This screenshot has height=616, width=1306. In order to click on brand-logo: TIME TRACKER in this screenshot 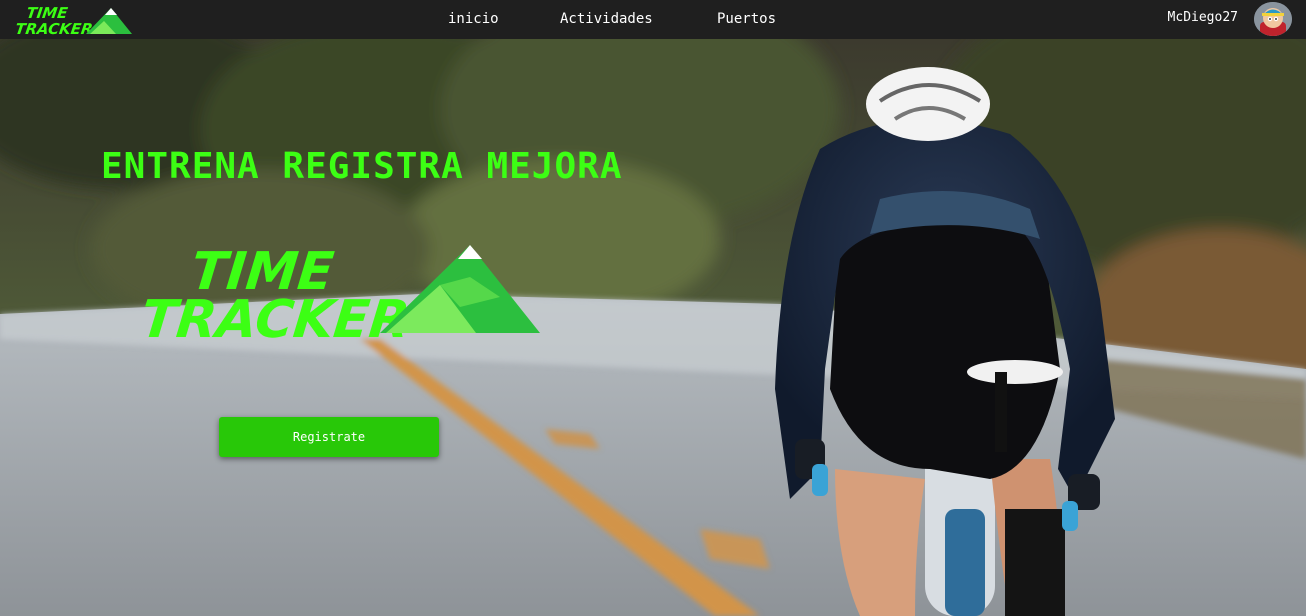, I will do `click(75, 20)`.